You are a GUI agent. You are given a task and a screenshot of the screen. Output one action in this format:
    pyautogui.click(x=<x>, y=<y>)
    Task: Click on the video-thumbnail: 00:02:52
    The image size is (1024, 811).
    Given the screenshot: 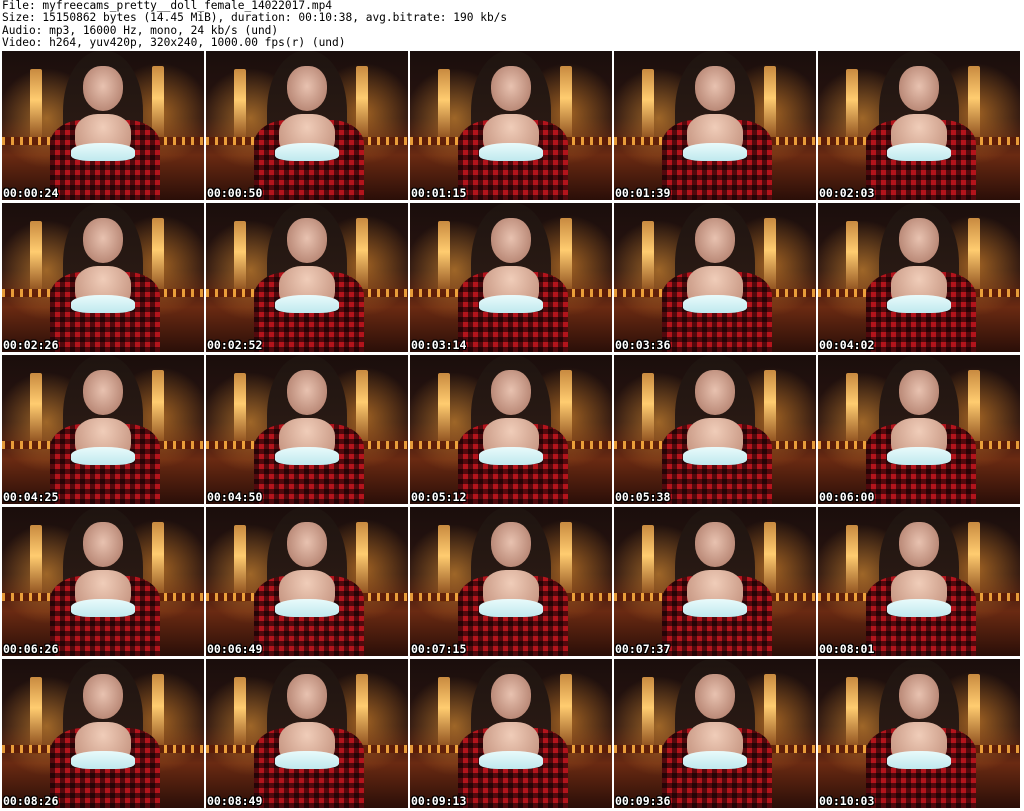 What is the action you would take?
    pyautogui.click(x=307, y=277)
    